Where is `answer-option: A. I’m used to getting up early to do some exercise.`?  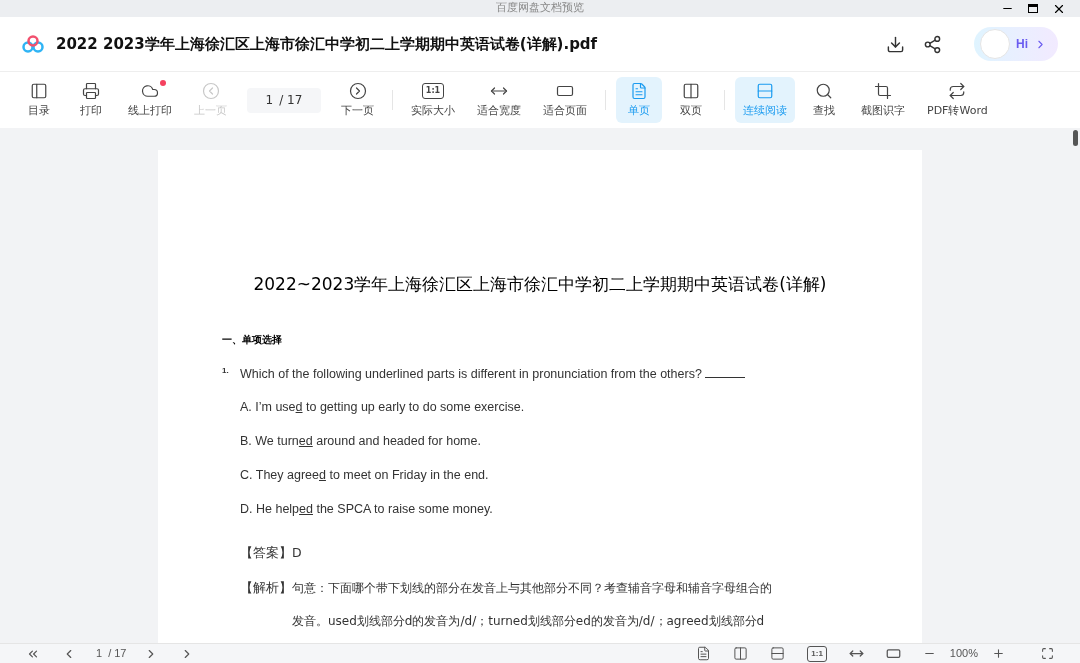
answer-option: A. I’m used to getting up early to do some exercise. is located at coordinates (549, 407).